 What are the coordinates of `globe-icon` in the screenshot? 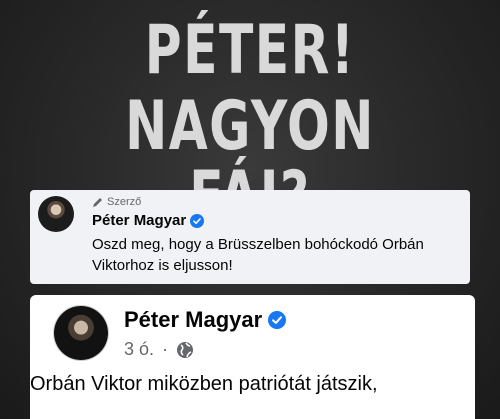 It's located at (185, 350).